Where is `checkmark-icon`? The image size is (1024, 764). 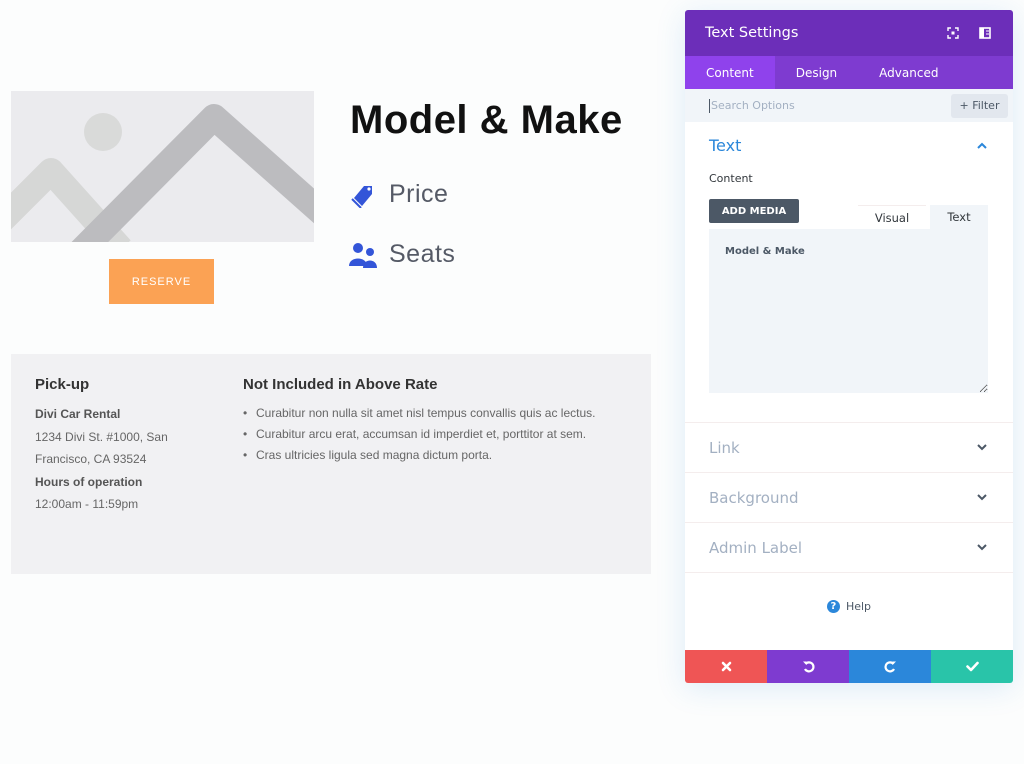
checkmark-icon is located at coordinates (972, 666).